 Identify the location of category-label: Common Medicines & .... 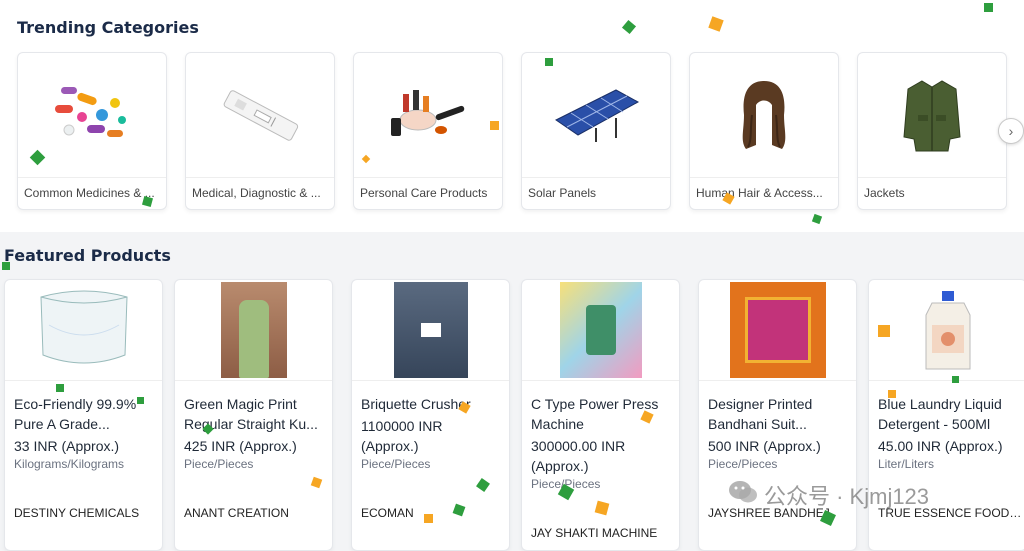
(92, 193).